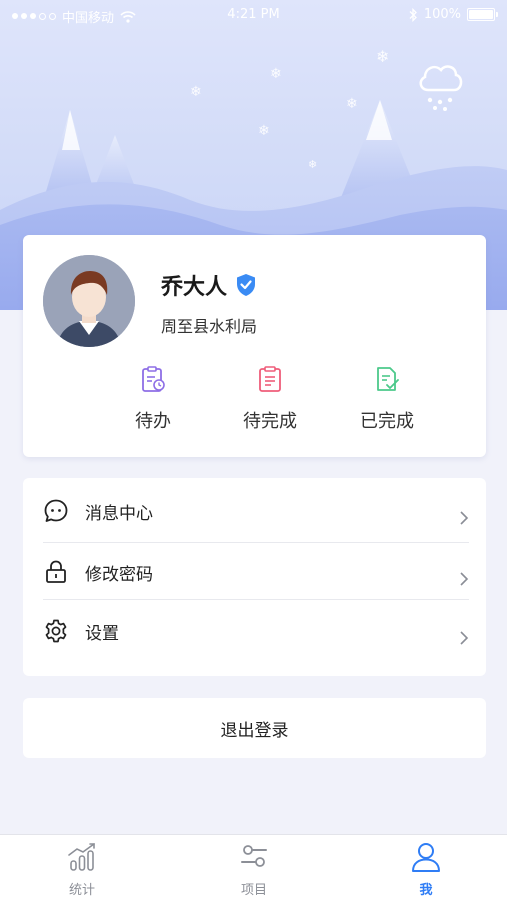 This screenshot has width=507, height=901. Describe the element at coordinates (270, 399) in the screenshot. I see `quick-action-pending: 待完成` at that location.